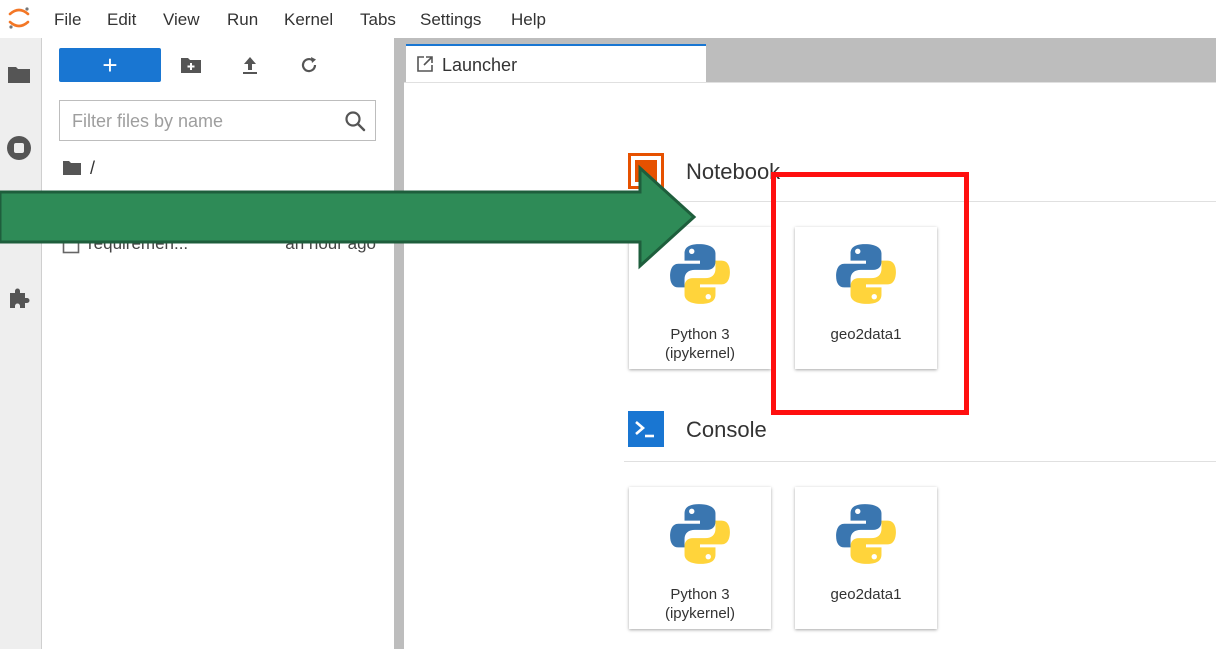 The height and width of the screenshot is (649, 1216). Describe the element at coordinates (19, 148) in the screenshot. I see `stop-circle-icon` at that location.